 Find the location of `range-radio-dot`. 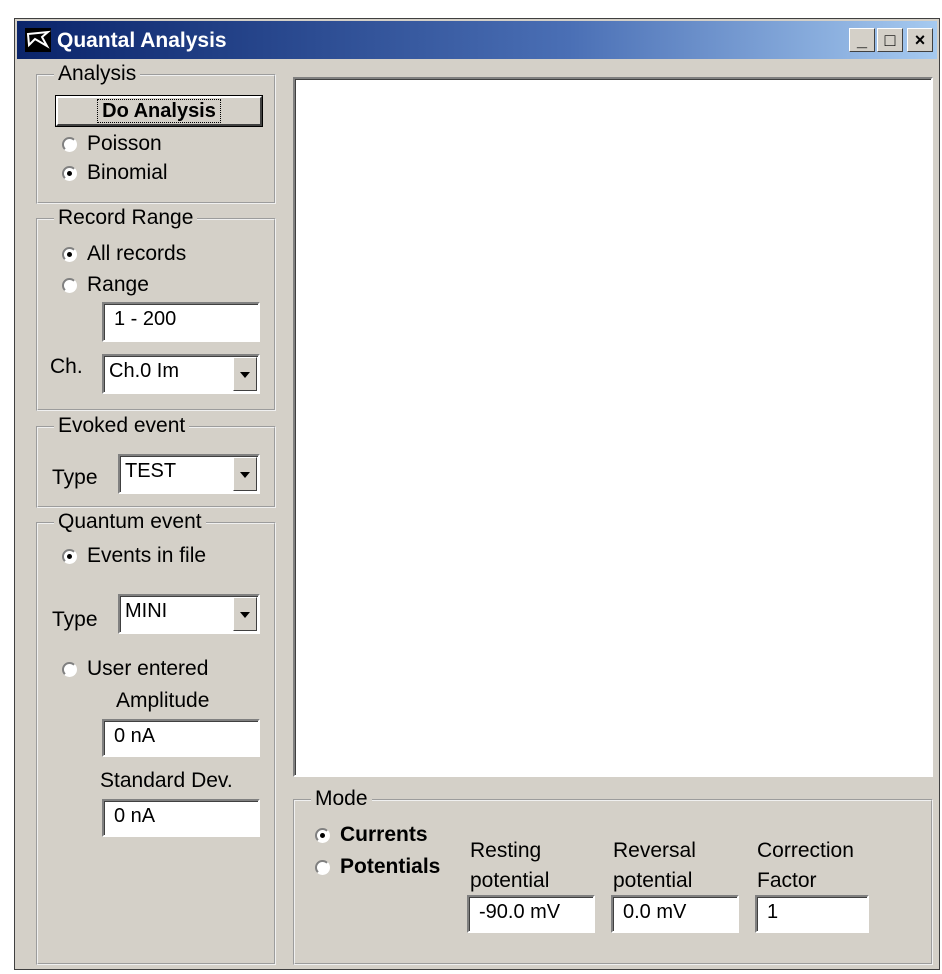

range-radio-dot is located at coordinates (69, 285).